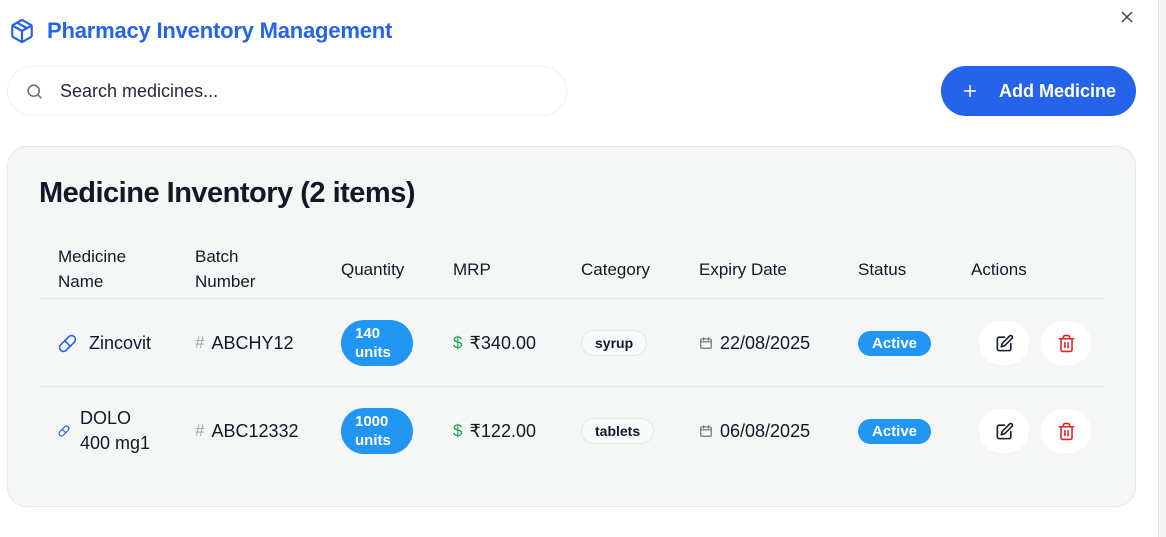  I want to click on column-header-quantity: Quantity, so click(373, 269).